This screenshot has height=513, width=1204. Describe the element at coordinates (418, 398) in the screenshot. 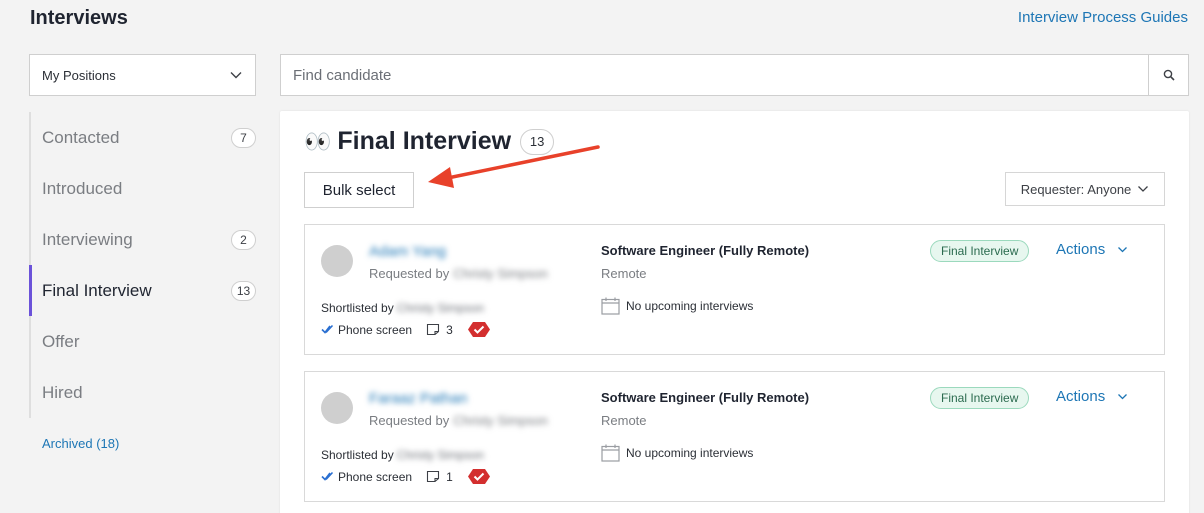

I see `candidate-name: Faraaz Pathan` at that location.